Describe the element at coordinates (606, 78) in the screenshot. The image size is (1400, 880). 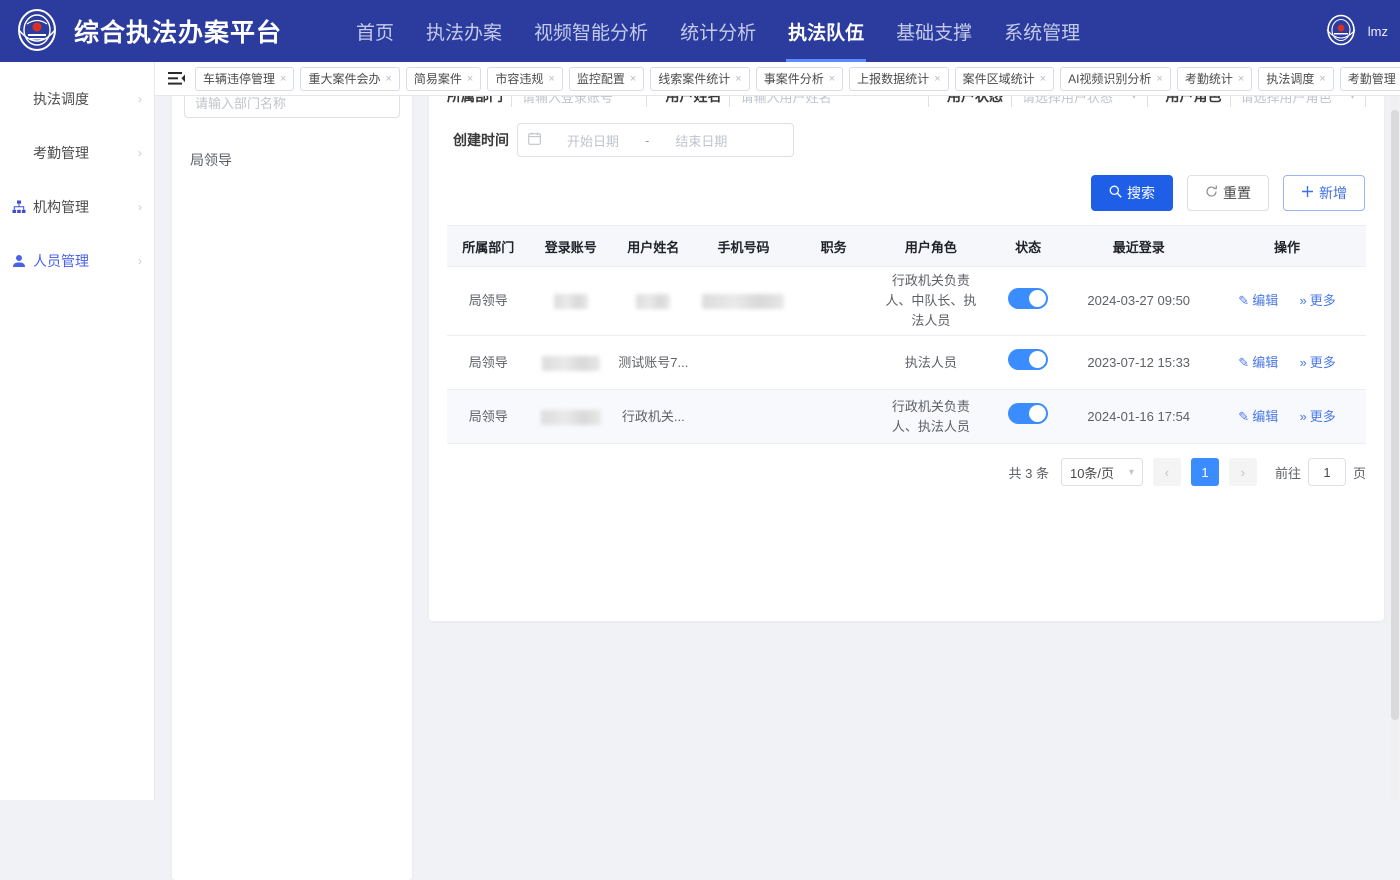
I see `tab-monitor-config: 监控配置 ×` at that location.